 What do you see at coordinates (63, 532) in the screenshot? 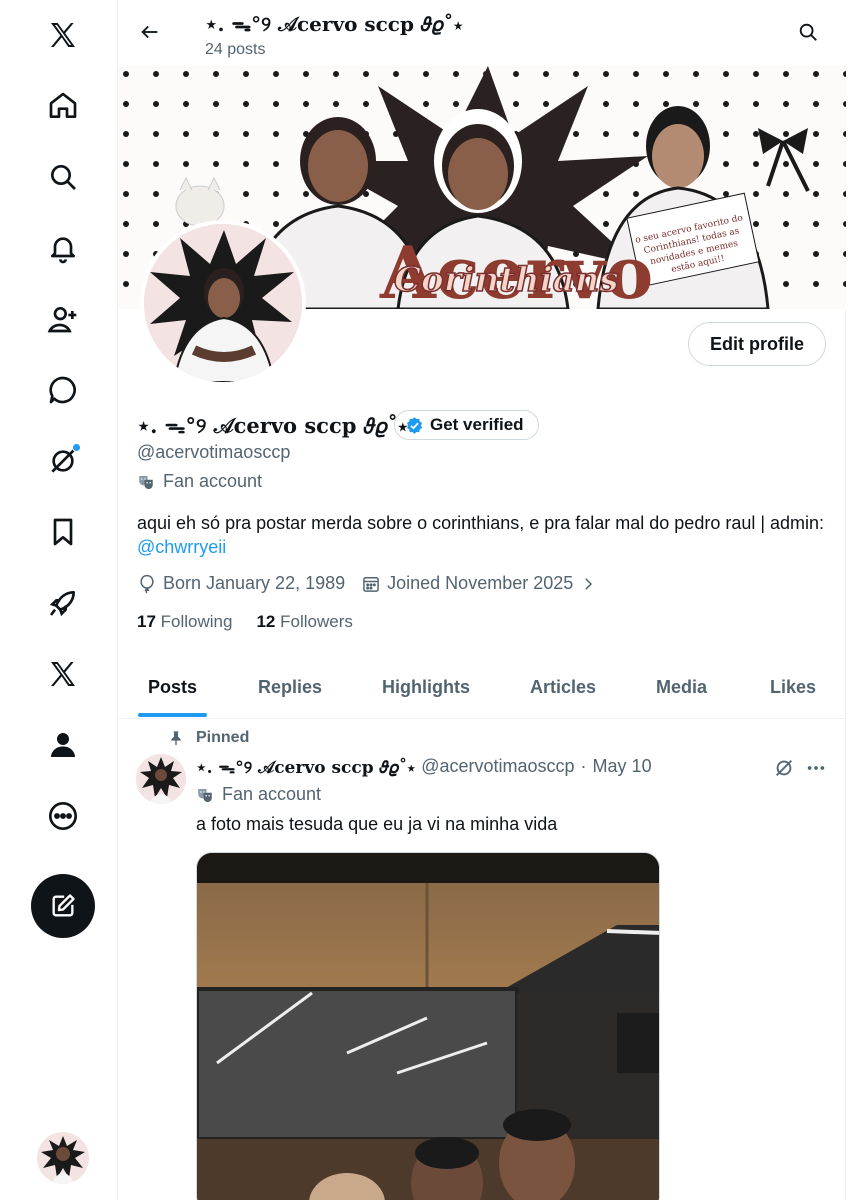
I see `bookmark-icon` at bounding box center [63, 532].